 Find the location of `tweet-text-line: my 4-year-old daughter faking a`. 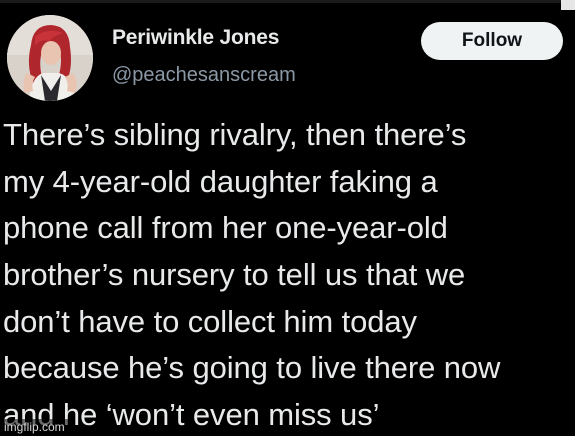

tweet-text-line: my 4-year-old daughter faking a is located at coordinates (220, 181).